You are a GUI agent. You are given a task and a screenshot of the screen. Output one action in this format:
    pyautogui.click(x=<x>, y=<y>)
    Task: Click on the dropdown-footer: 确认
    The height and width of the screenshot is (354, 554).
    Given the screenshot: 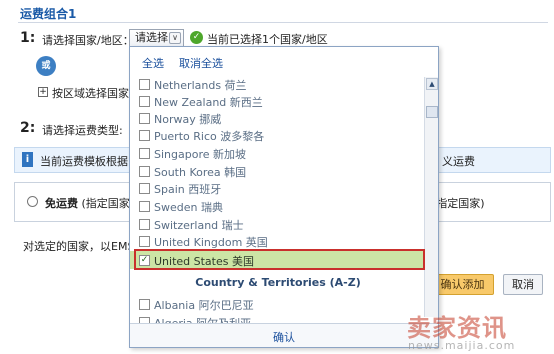 What is the action you would take?
    pyautogui.click(x=284, y=335)
    